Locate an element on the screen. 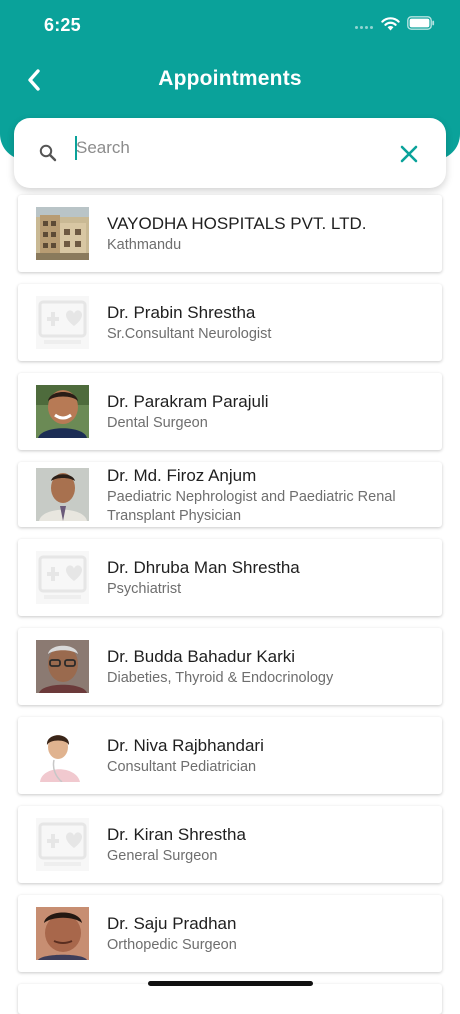  doctor-specialty: Diabeties, Thyroid & Endocrinology is located at coordinates (220, 678).